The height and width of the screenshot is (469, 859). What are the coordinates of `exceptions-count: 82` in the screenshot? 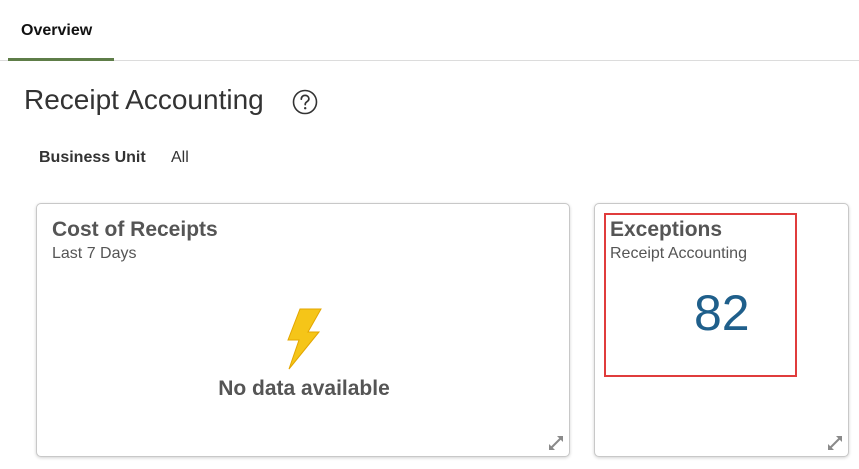 It's located at (722, 313).